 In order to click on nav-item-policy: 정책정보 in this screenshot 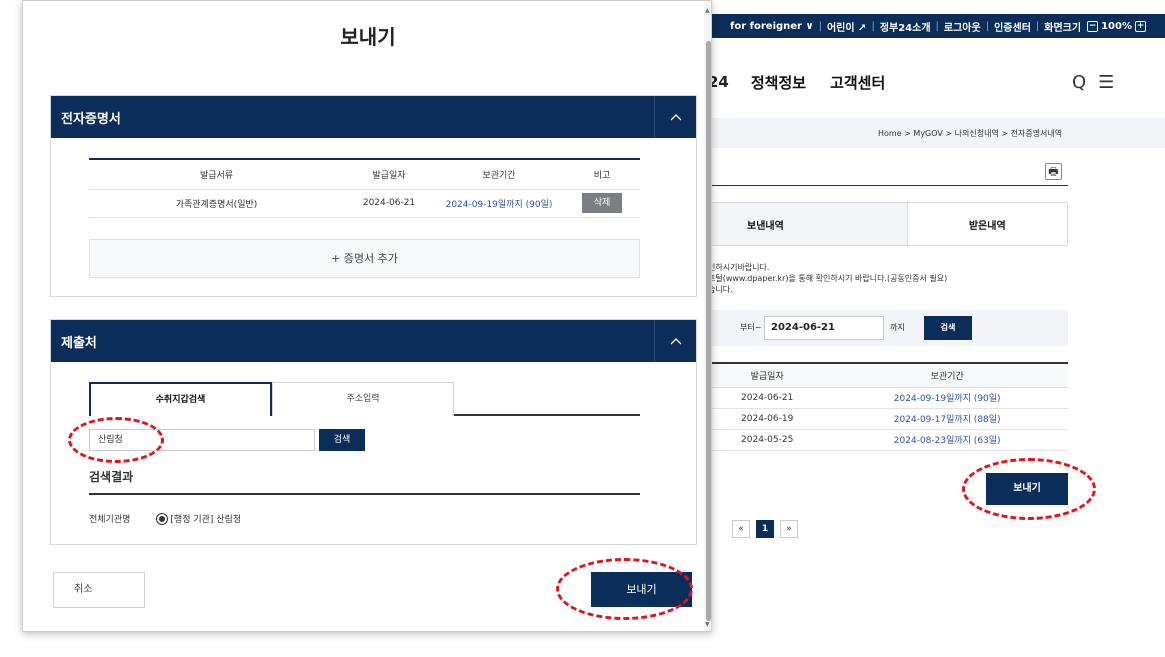, I will do `click(778, 82)`.